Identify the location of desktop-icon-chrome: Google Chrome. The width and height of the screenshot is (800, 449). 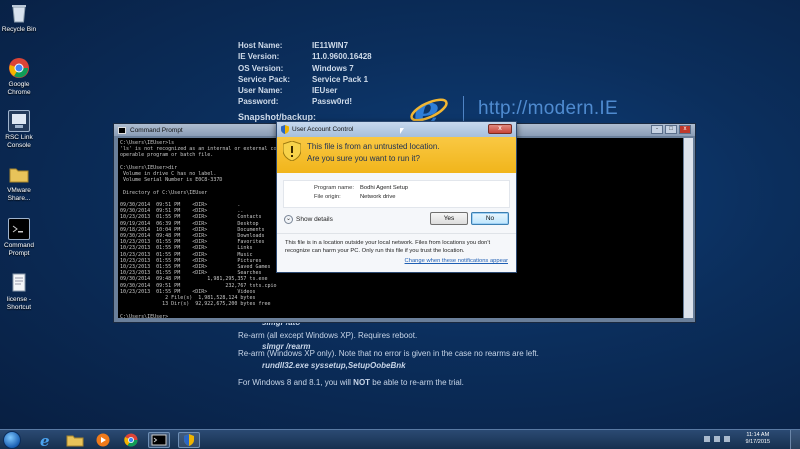
(19, 76).